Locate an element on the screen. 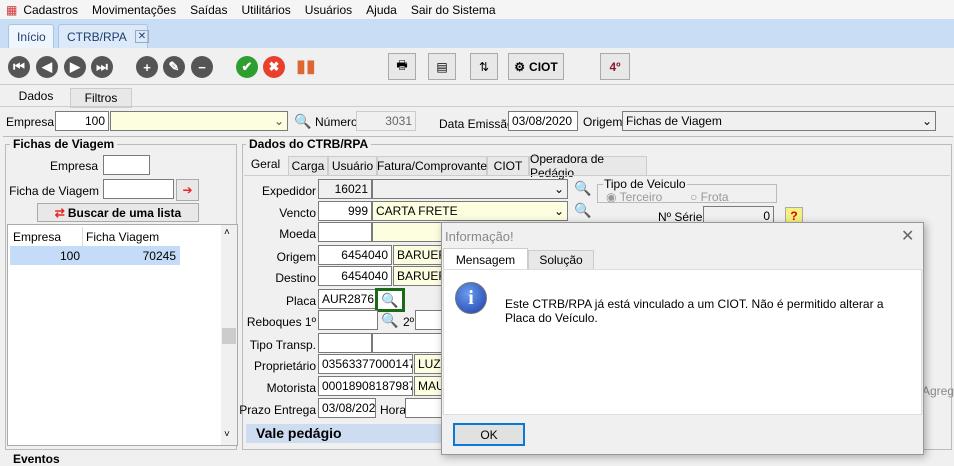 This screenshot has width=954, height=466. placa-search-button: 🔍 is located at coordinates (390, 300).